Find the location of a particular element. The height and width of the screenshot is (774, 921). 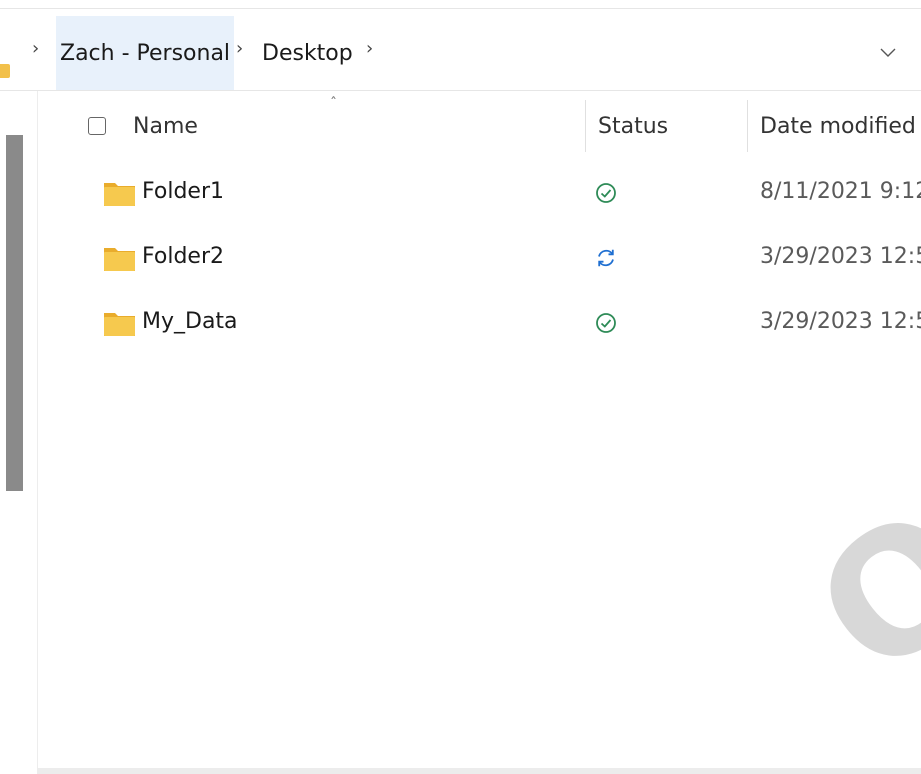

file-name: Folder1 is located at coordinates (183, 191).